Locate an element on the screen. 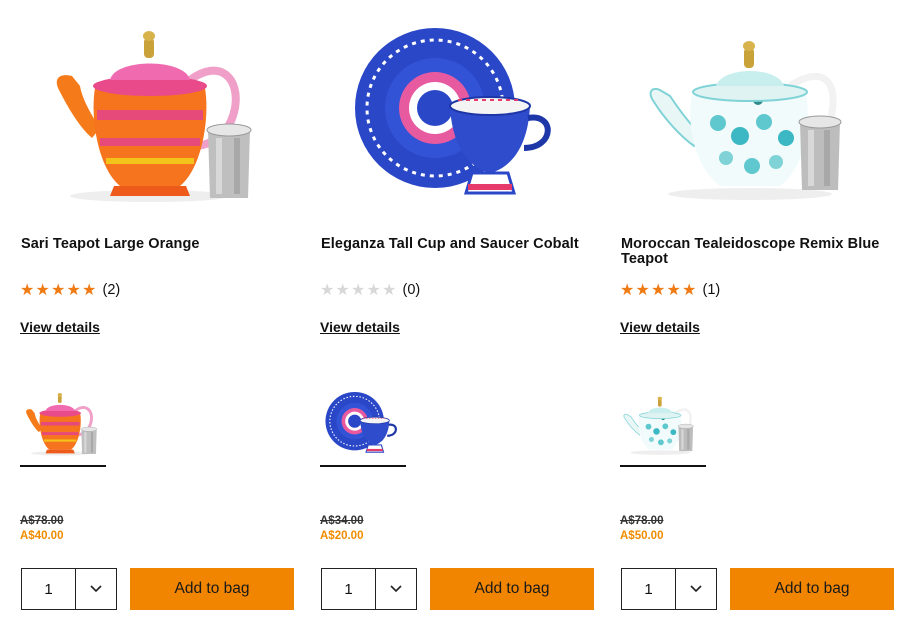  product-rating: ★ ★ ★ ★ ★ (2) is located at coordinates (70, 290).